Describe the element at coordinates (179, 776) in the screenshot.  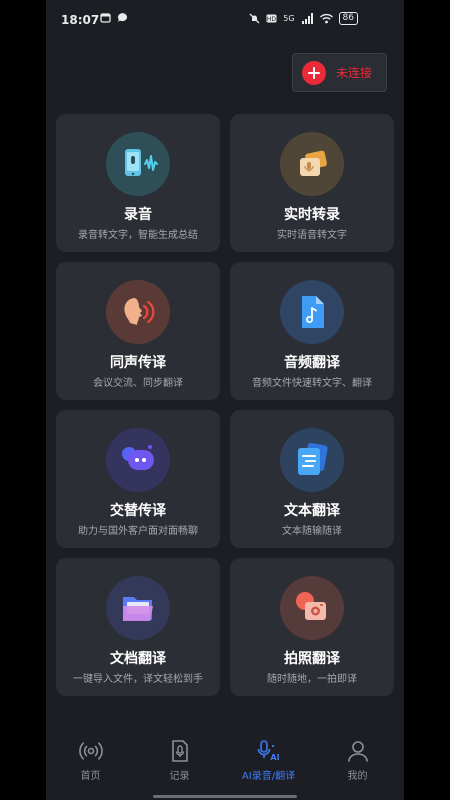
I see `tab-label: 记录` at that location.